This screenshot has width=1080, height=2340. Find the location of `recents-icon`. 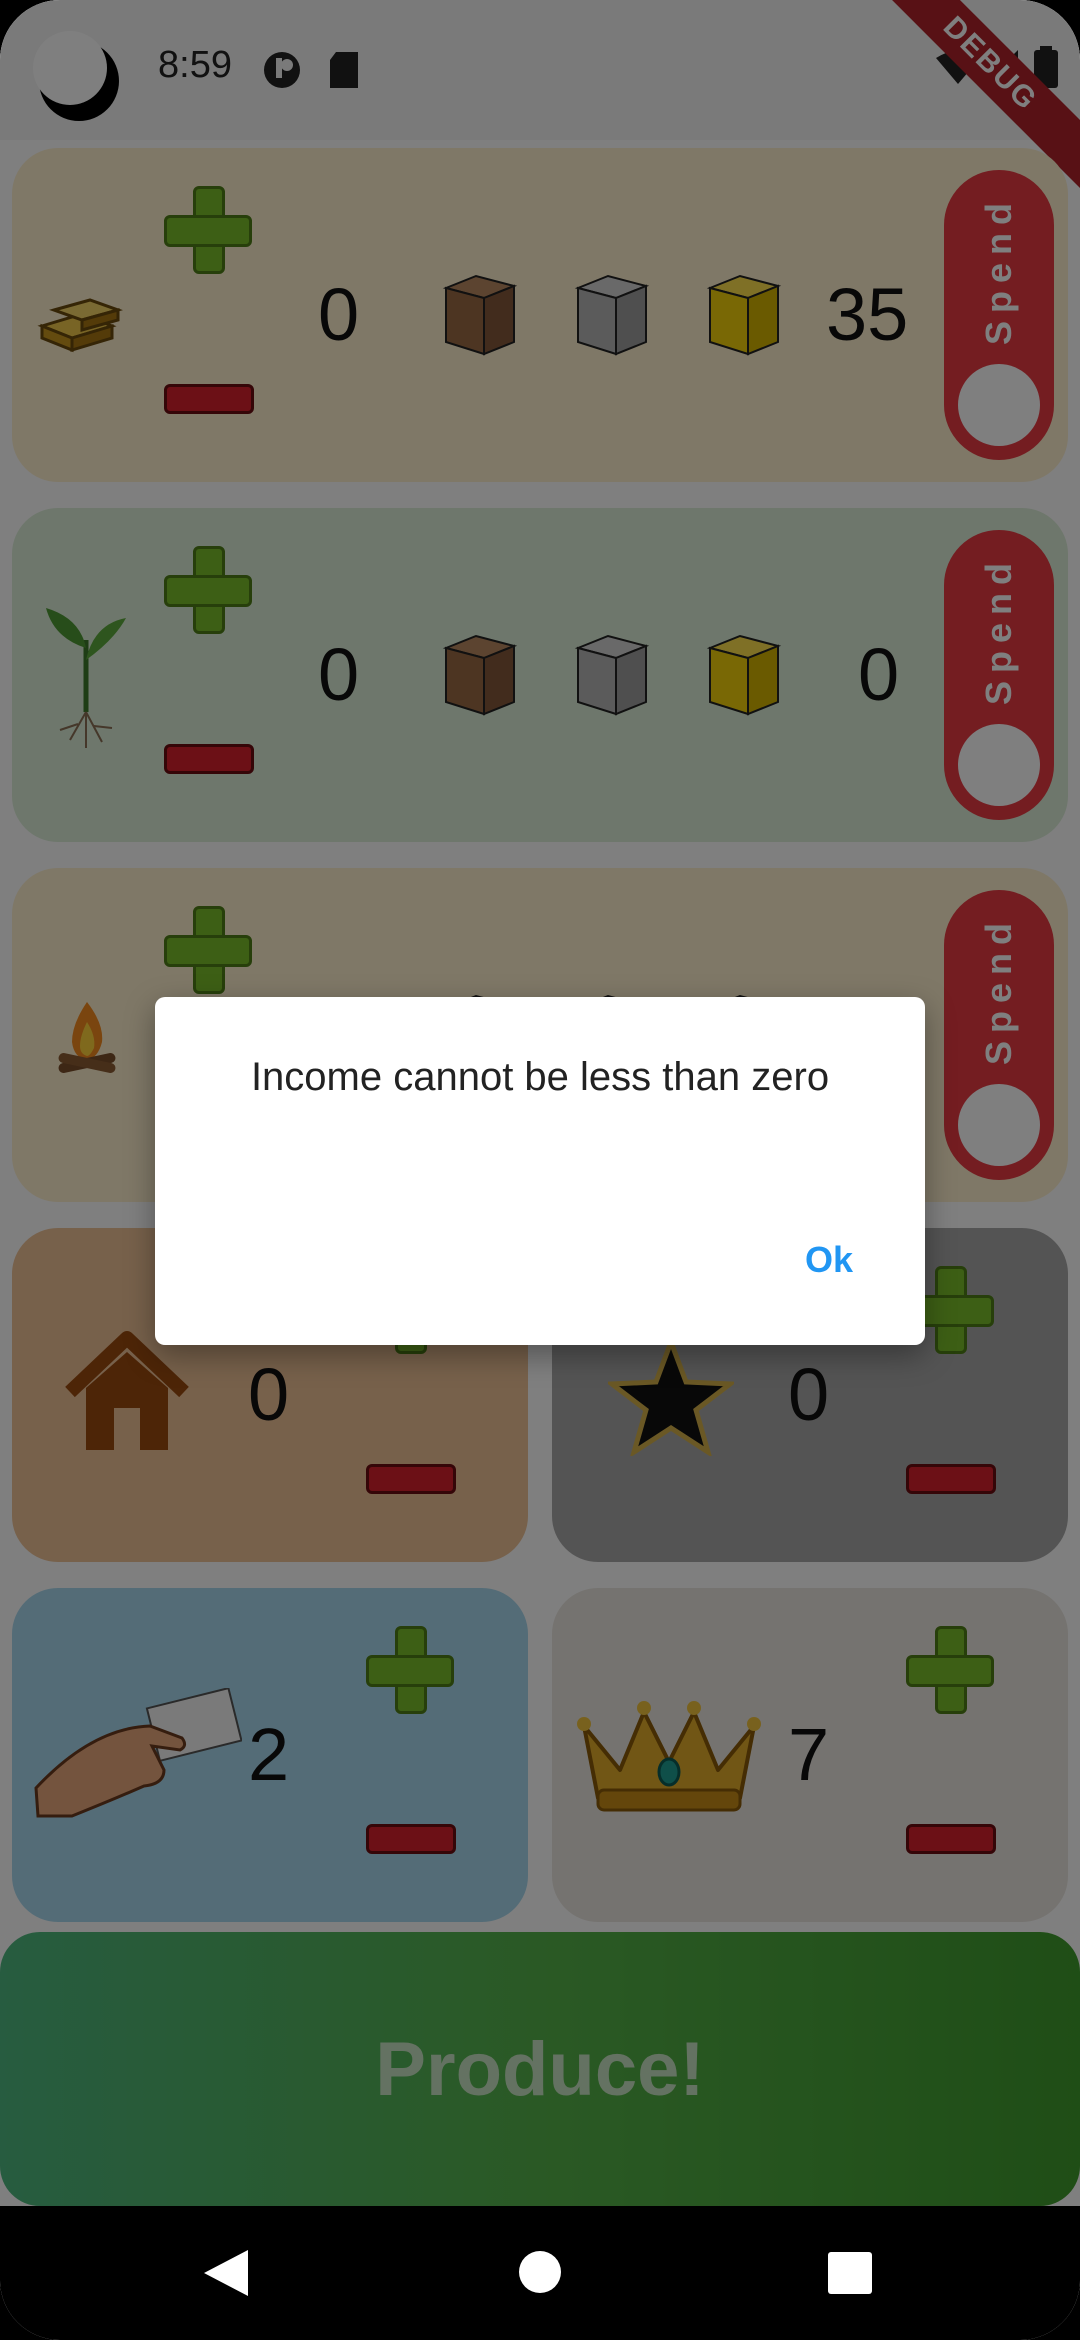

recents-icon is located at coordinates (850, 2273).